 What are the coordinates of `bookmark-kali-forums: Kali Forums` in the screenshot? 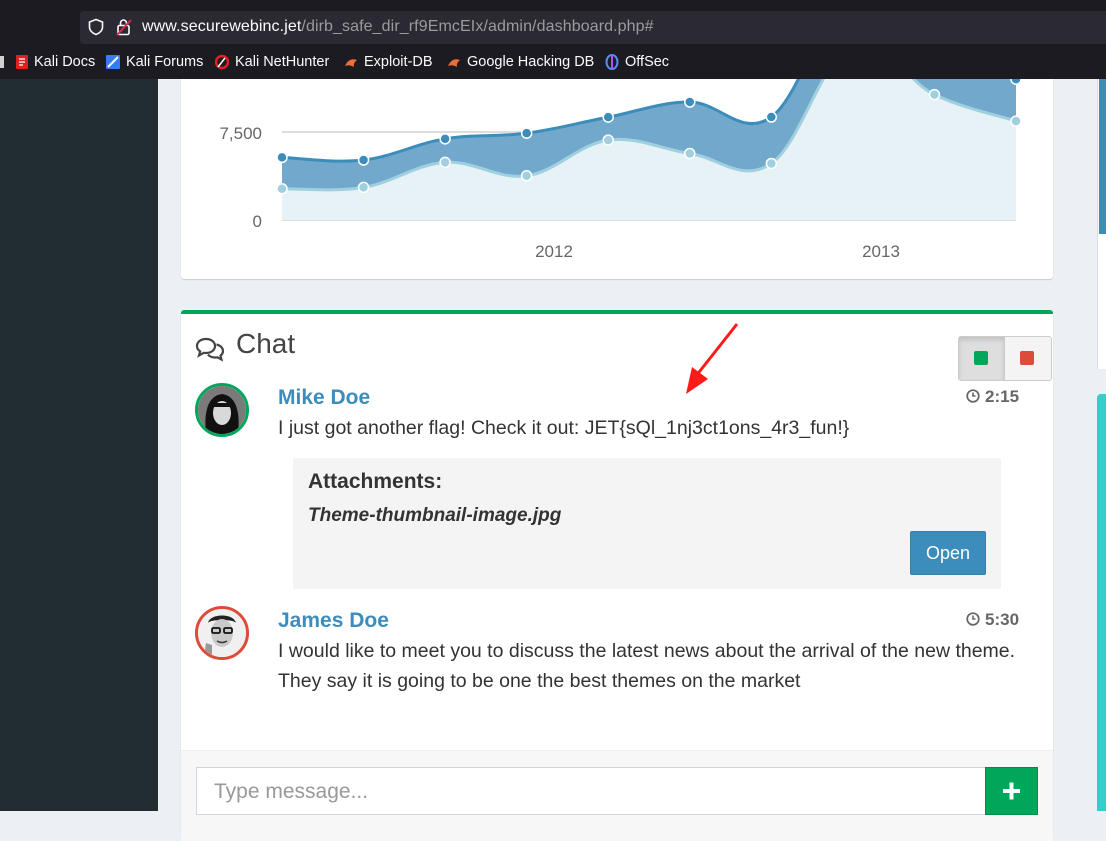 It's located at (164, 62).